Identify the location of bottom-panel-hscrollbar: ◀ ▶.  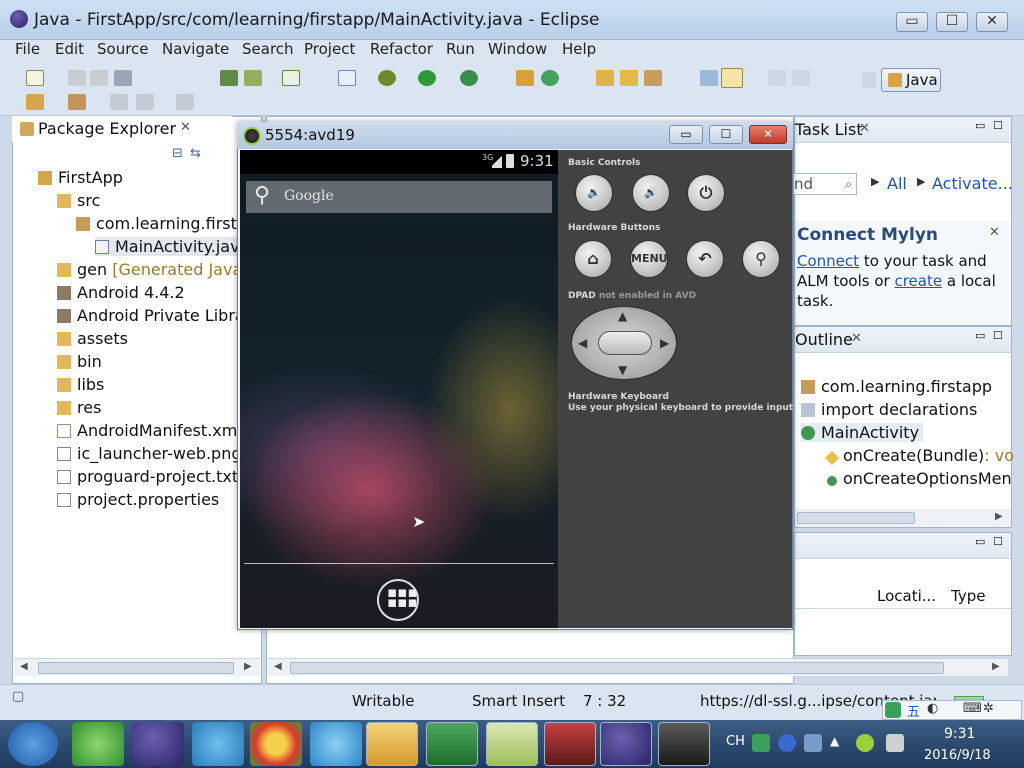
(638, 667).